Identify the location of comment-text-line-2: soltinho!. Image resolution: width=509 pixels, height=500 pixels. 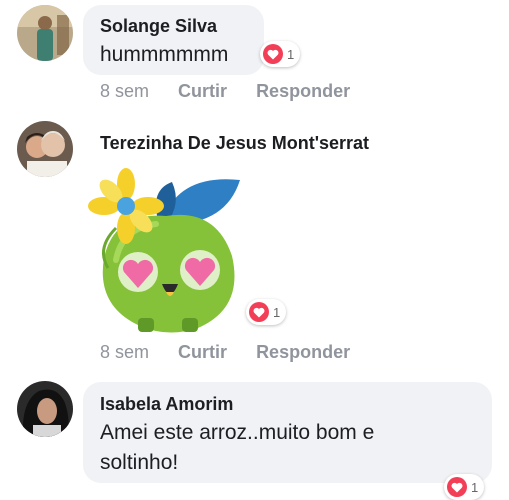
(139, 462).